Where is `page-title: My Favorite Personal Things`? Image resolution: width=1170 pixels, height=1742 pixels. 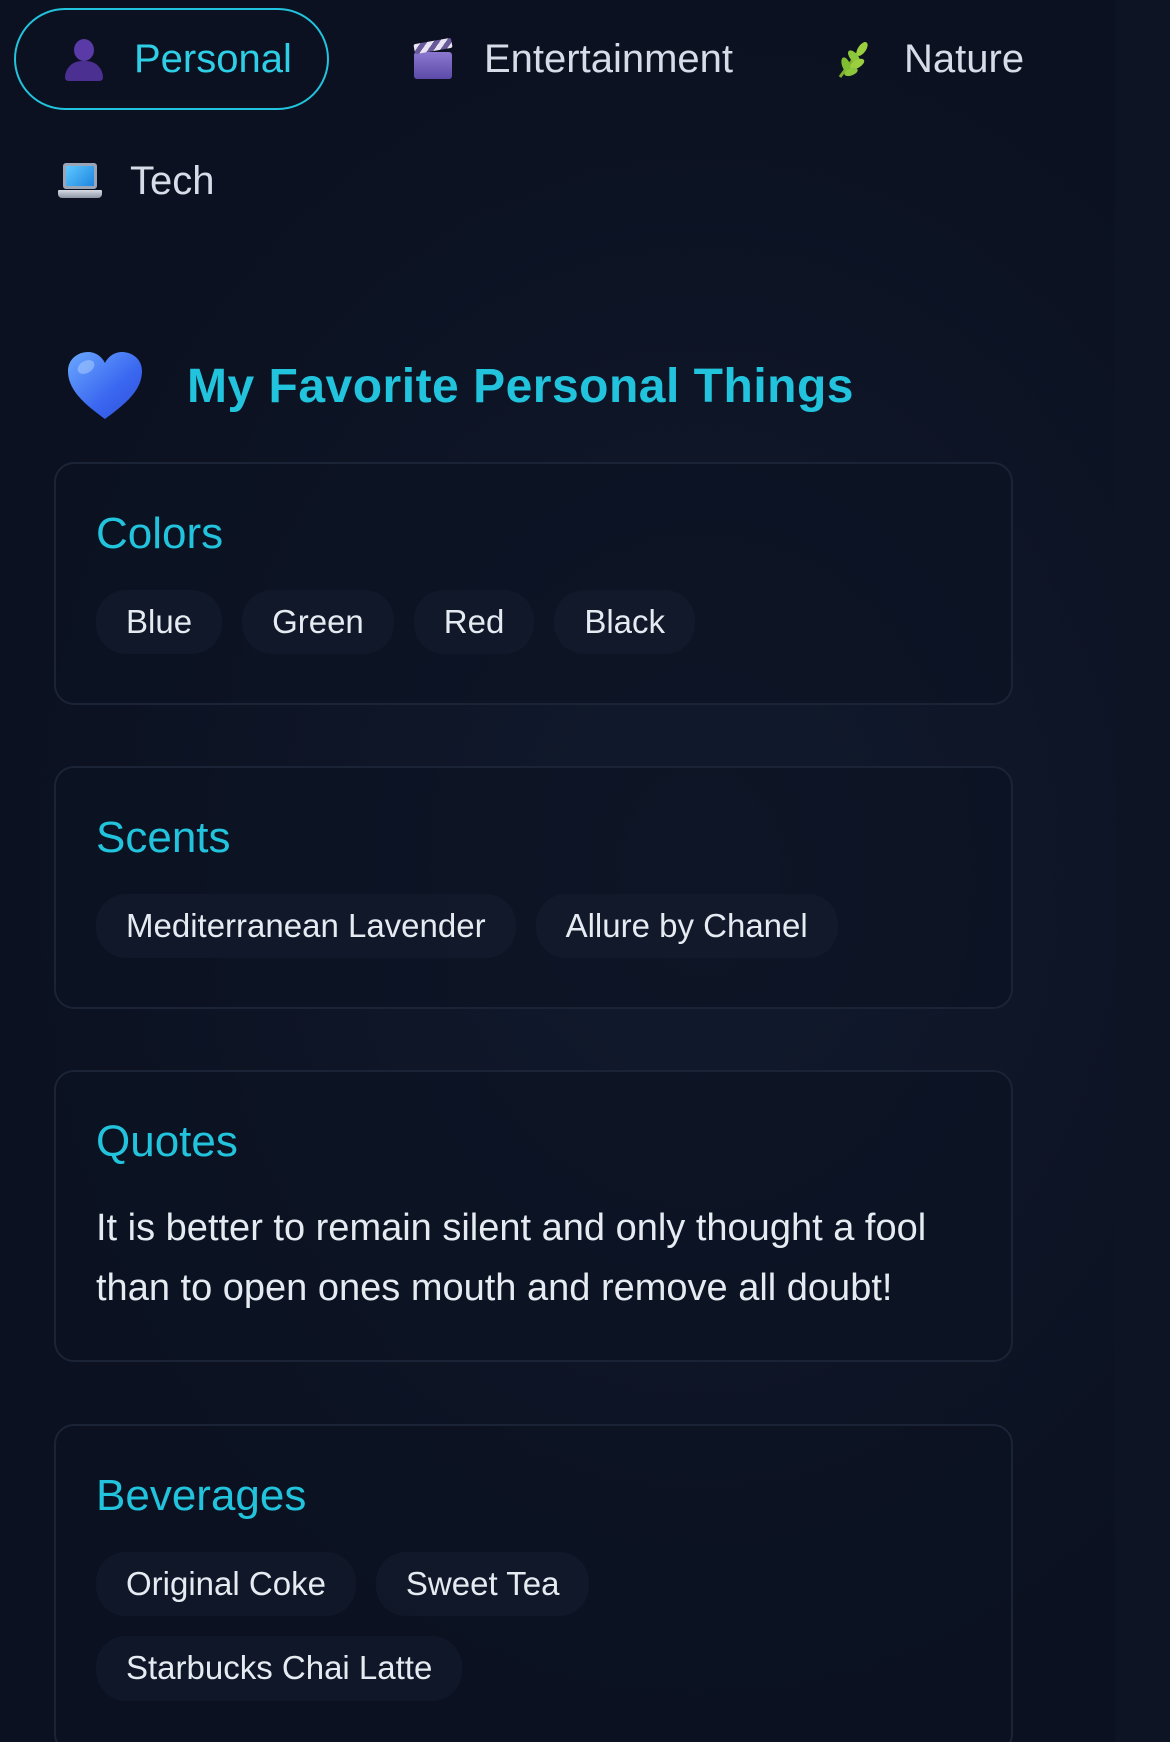
page-title: My Favorite Personal Things is located at coordinates (520, 386).